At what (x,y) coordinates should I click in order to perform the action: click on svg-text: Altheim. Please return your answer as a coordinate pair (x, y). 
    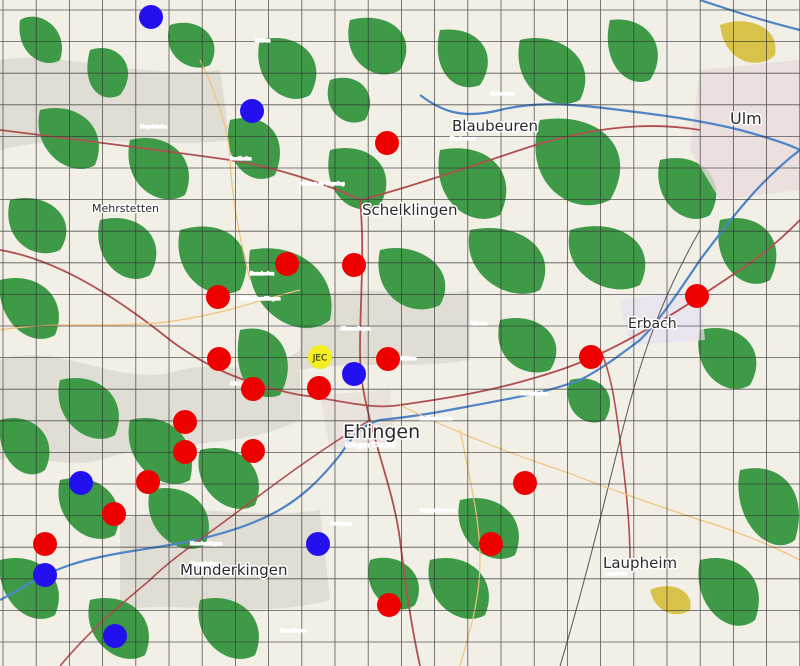
    Looking at the image, I should click on (478, 324).